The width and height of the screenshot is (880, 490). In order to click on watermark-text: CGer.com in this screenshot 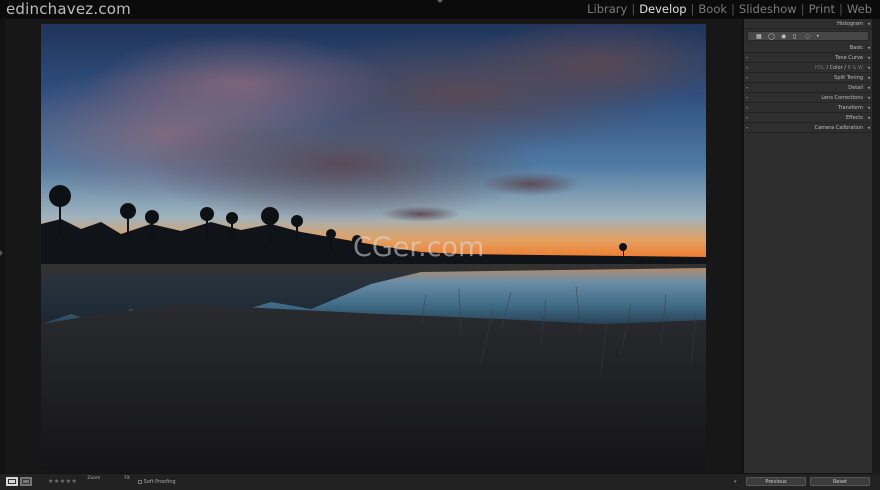, I will do `click(418, 247)`.